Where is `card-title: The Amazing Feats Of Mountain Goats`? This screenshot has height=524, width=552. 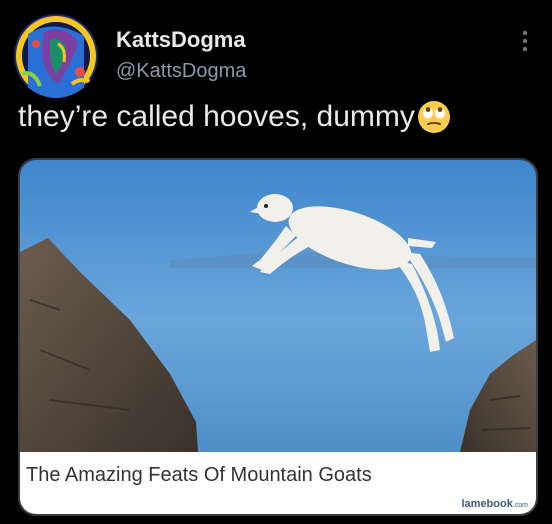
card-title: The Amazing Feats Of Mountain Goats is located at coordinates (199, 475).